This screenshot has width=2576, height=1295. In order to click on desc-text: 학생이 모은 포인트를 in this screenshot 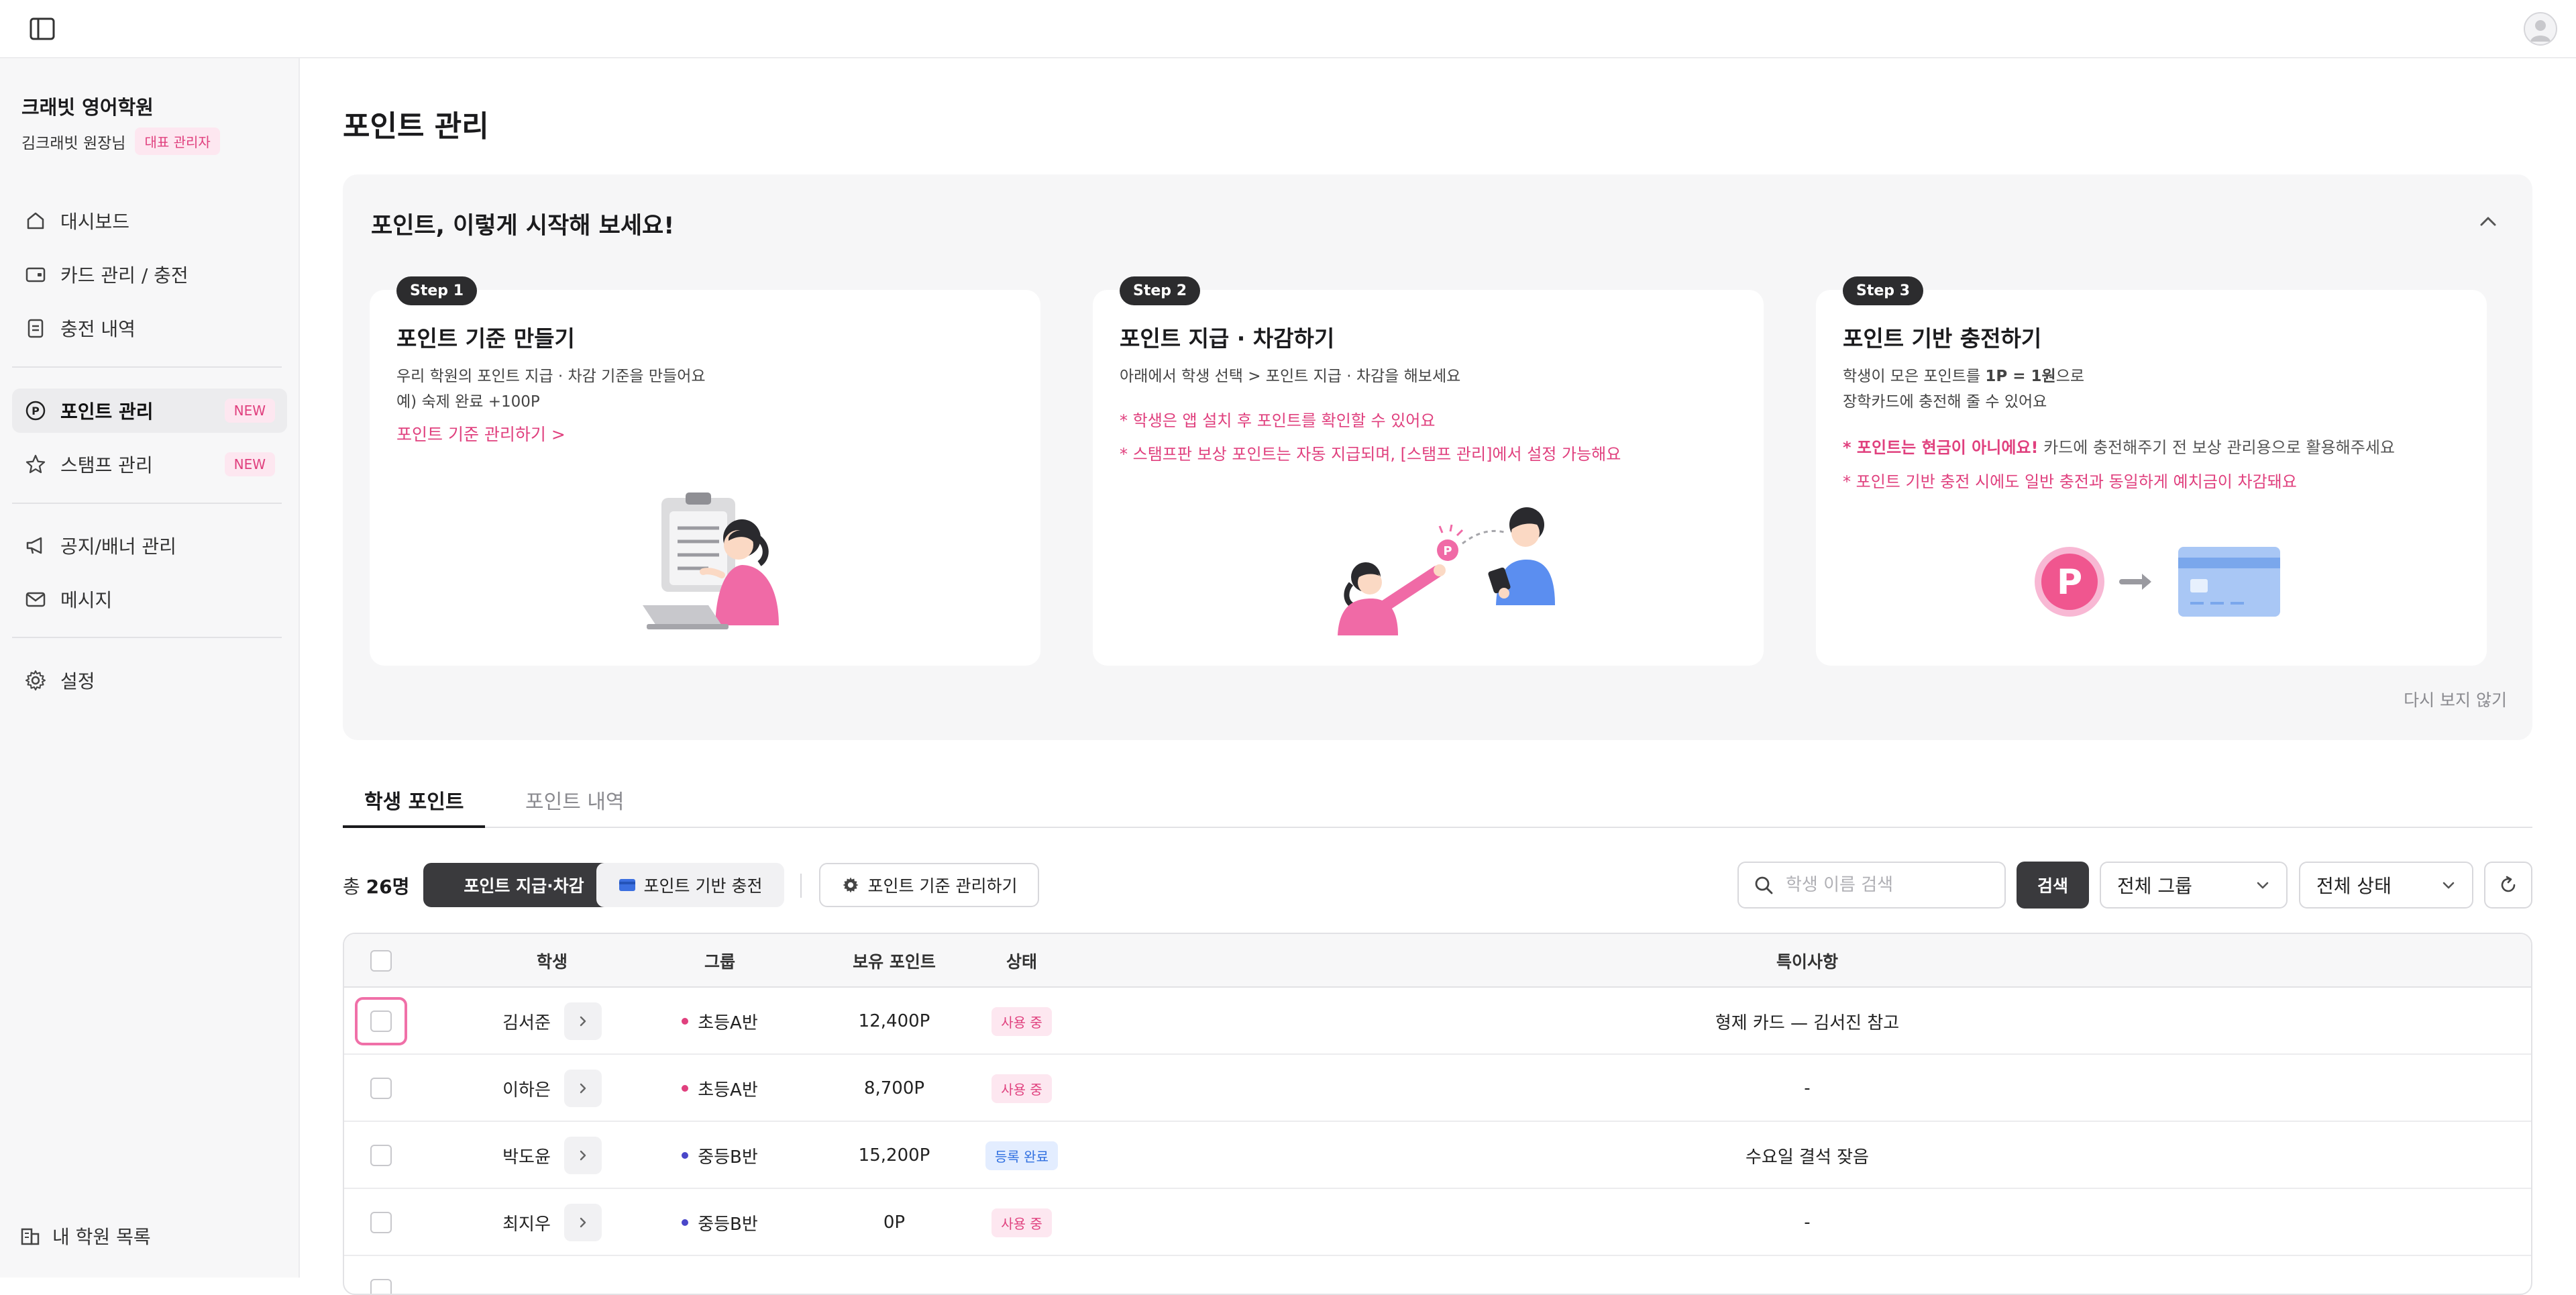, I will do `click(1914, 377)`.